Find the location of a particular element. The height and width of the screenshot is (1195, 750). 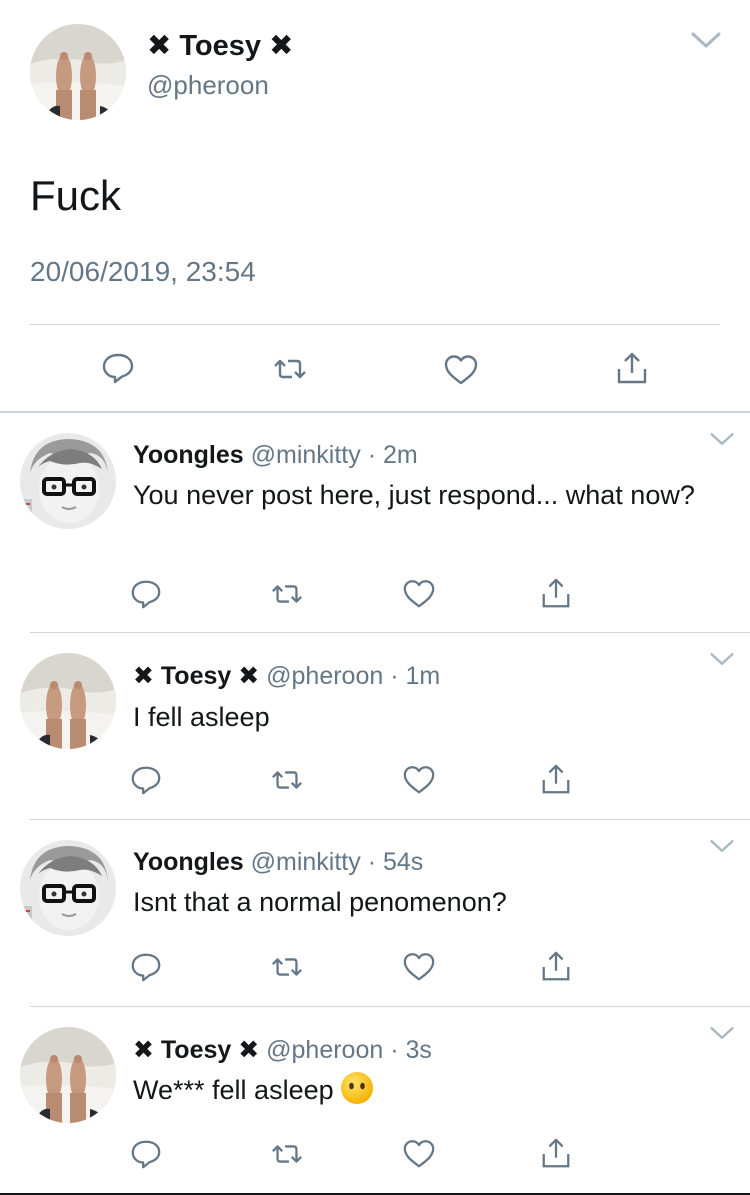

reply-time: 54s is located at coordinates (403, 862).